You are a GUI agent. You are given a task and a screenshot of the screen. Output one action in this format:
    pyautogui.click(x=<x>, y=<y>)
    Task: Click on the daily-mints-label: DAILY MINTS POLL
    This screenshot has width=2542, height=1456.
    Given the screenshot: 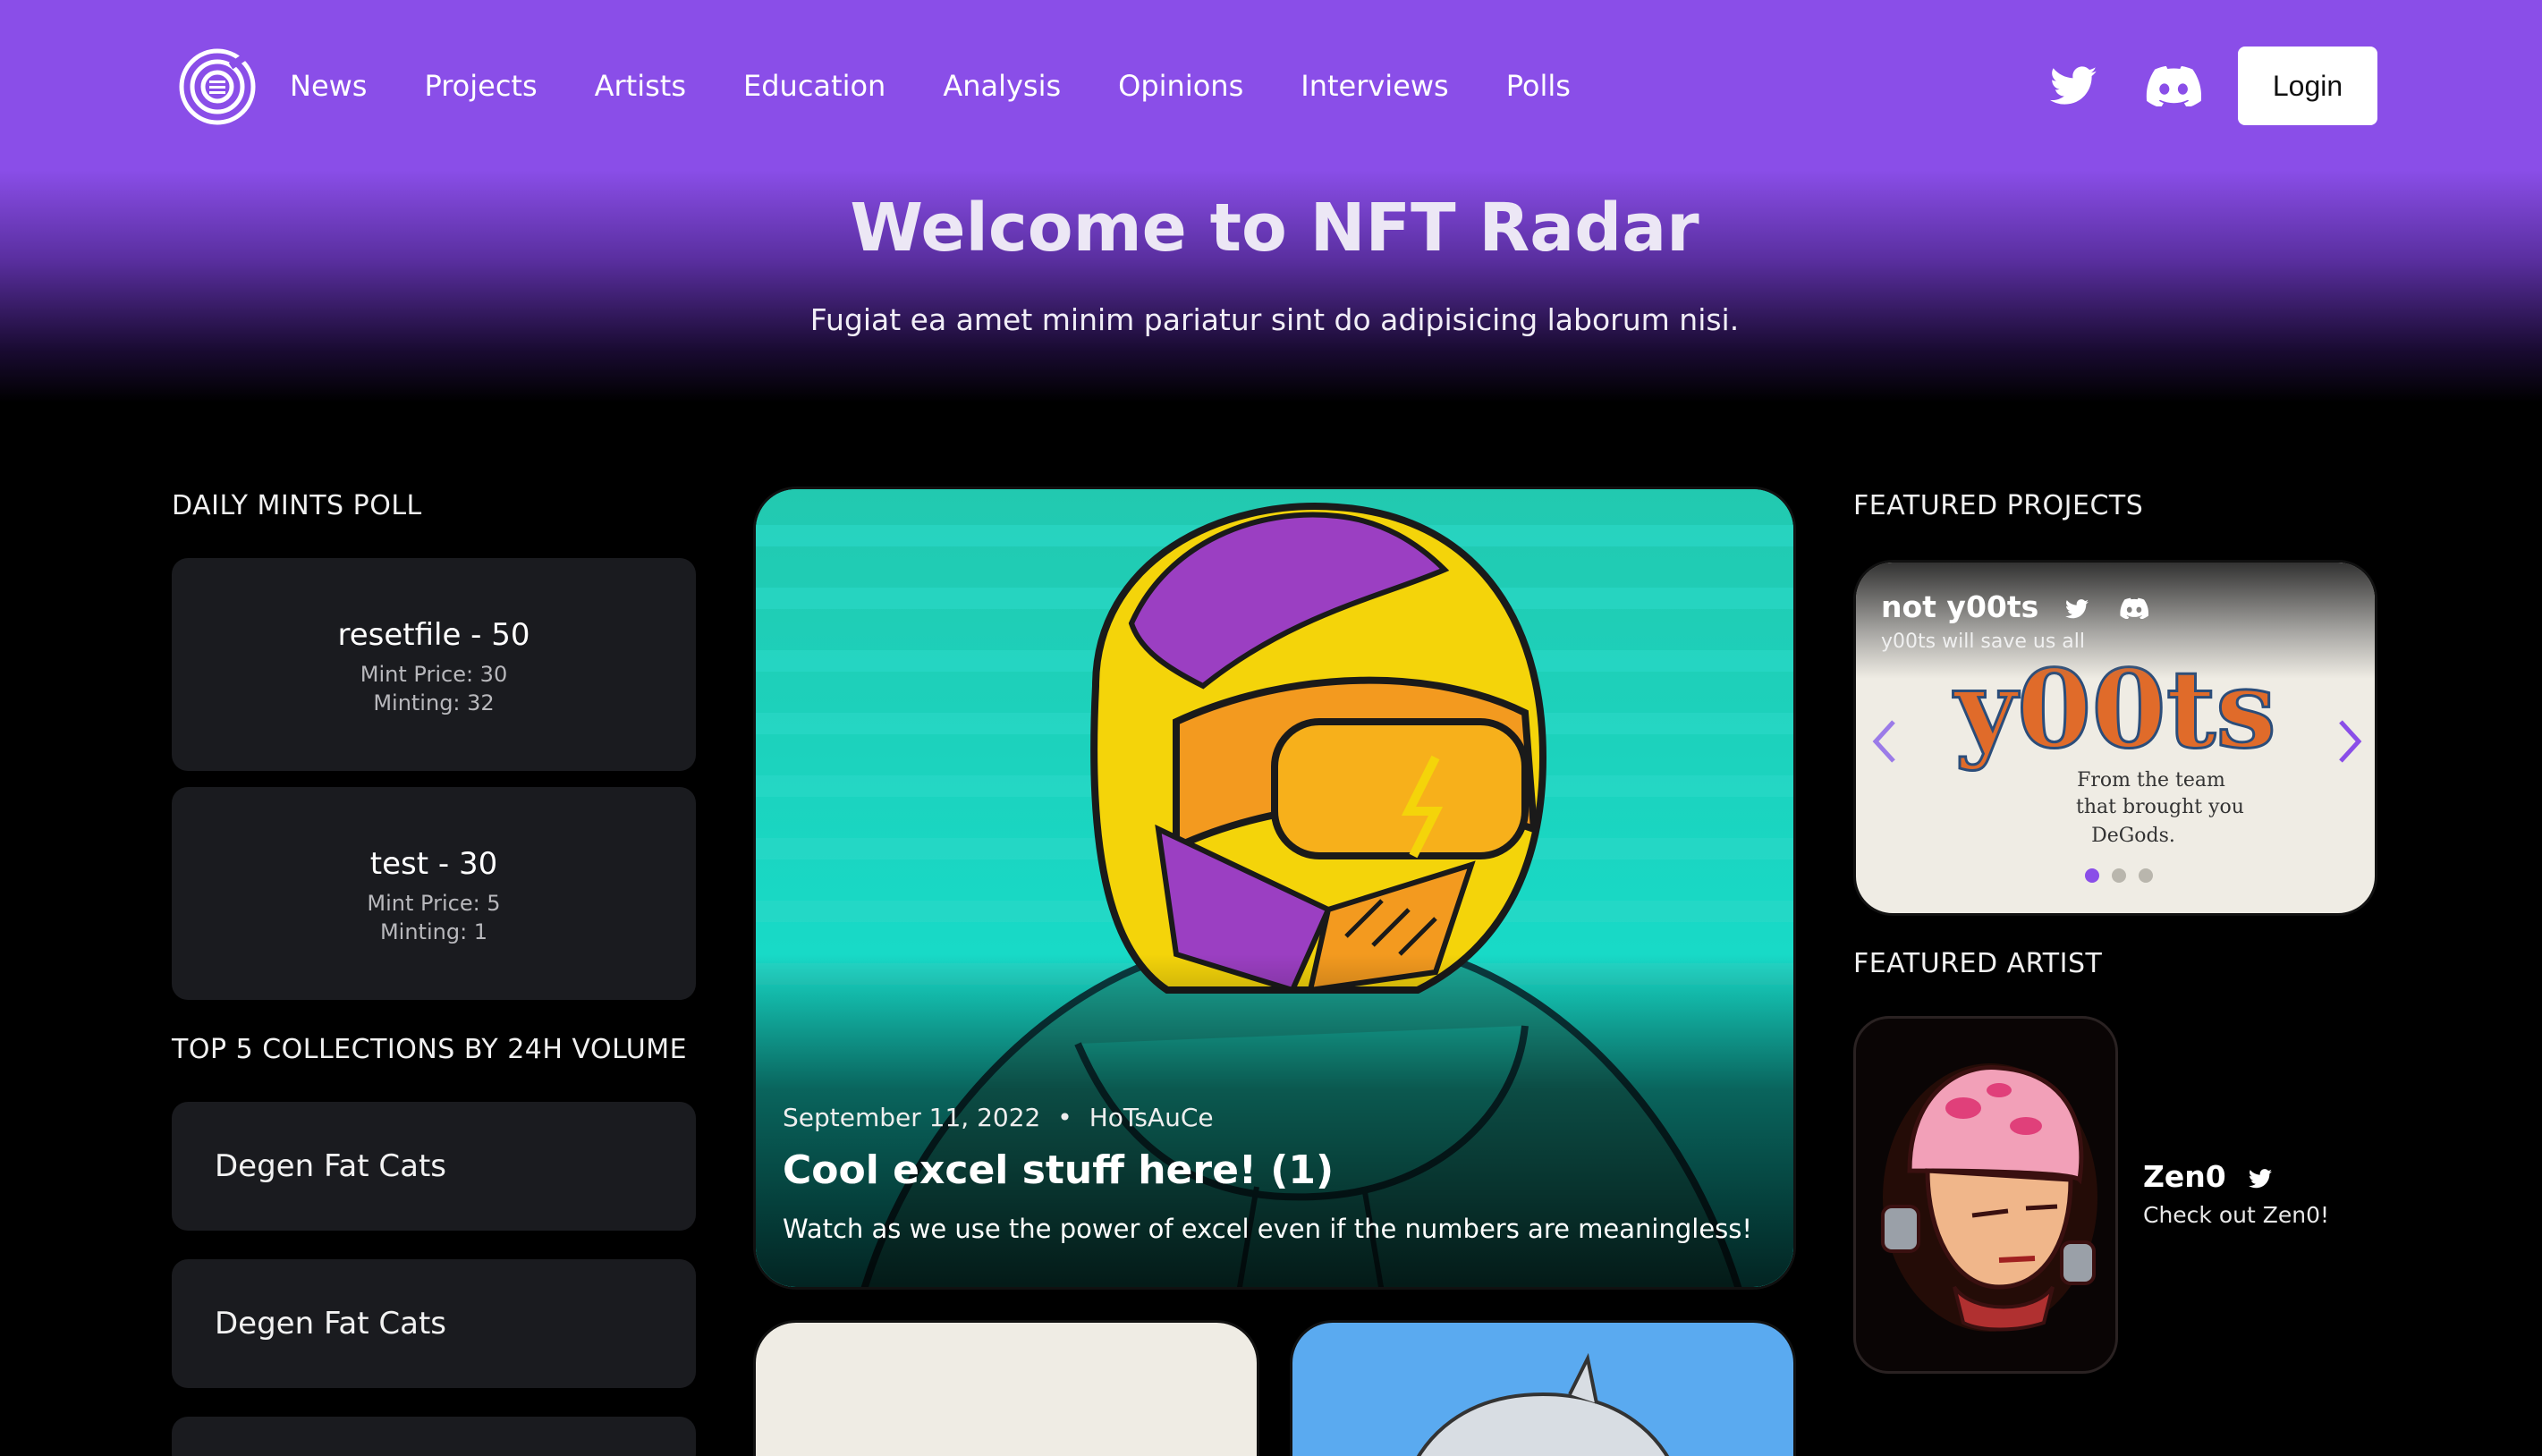 What is the action you would take?
    pyautogui.click(x=297, y=505)
    